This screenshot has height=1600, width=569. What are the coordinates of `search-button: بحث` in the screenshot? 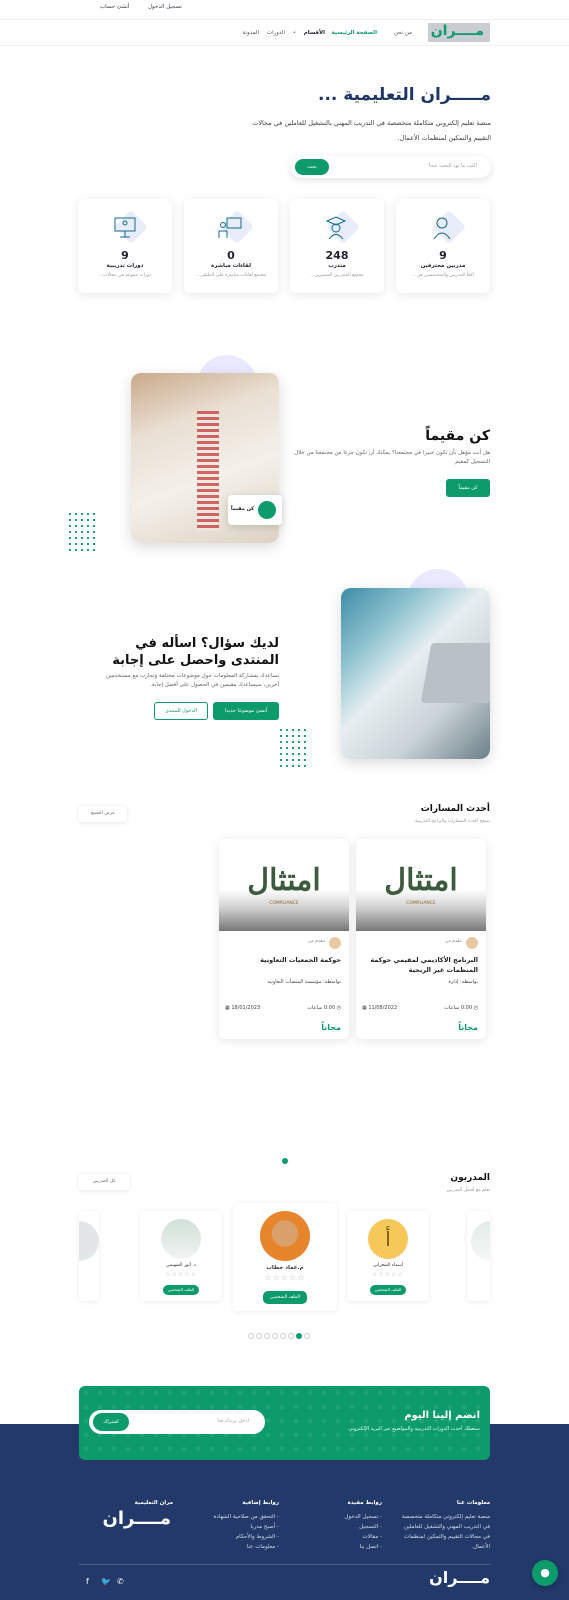 It's located at (312, 167).